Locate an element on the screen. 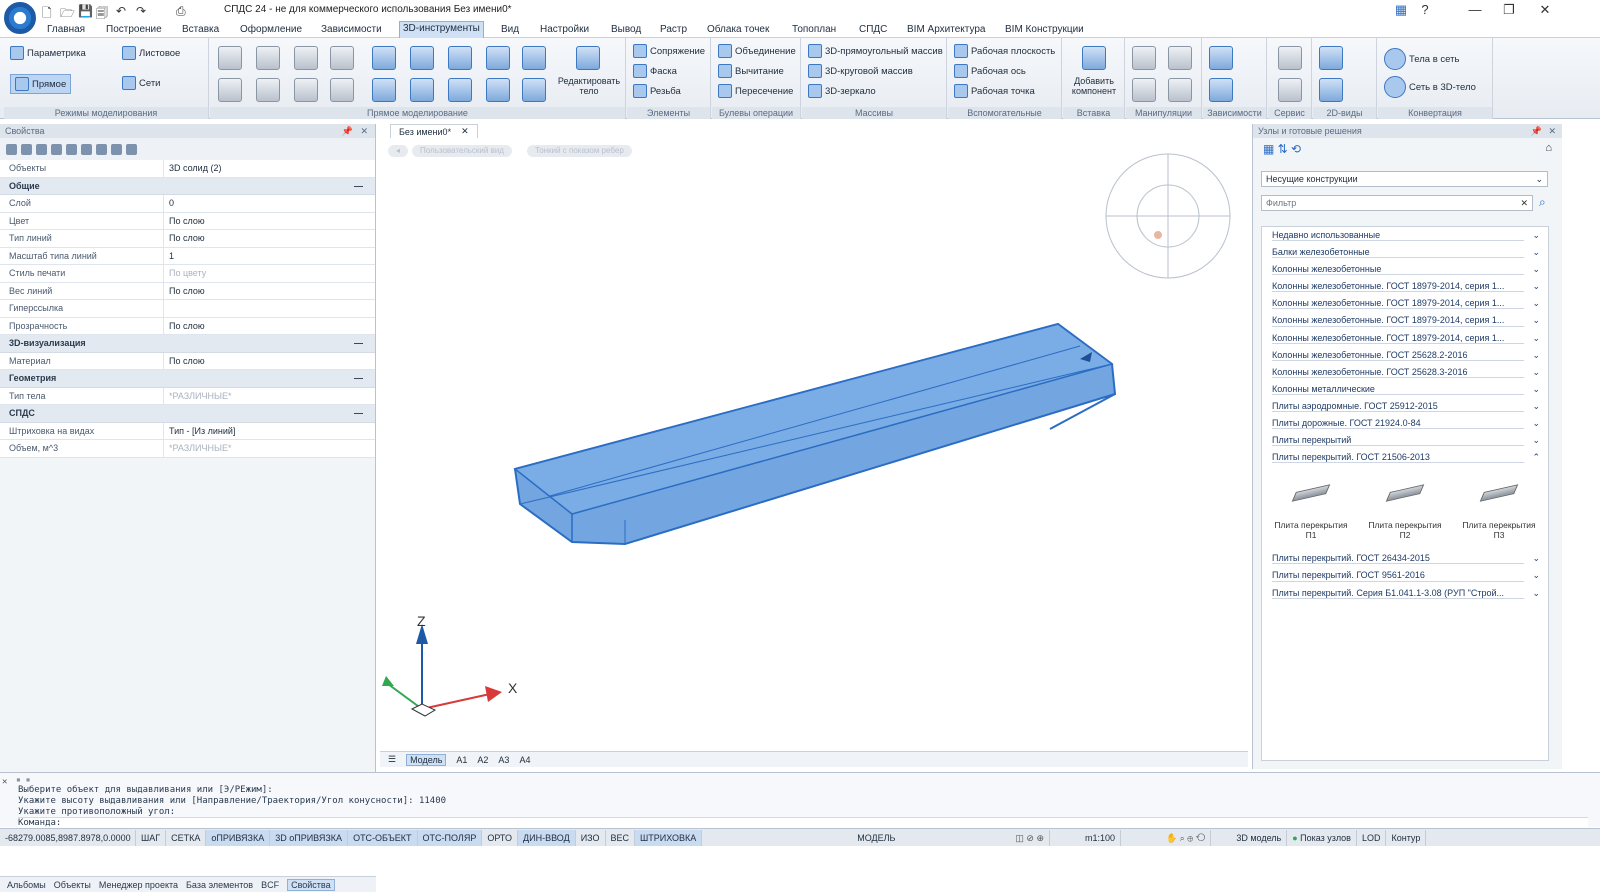  prop-row: Материал По слою is located at coordinates (187, 361).